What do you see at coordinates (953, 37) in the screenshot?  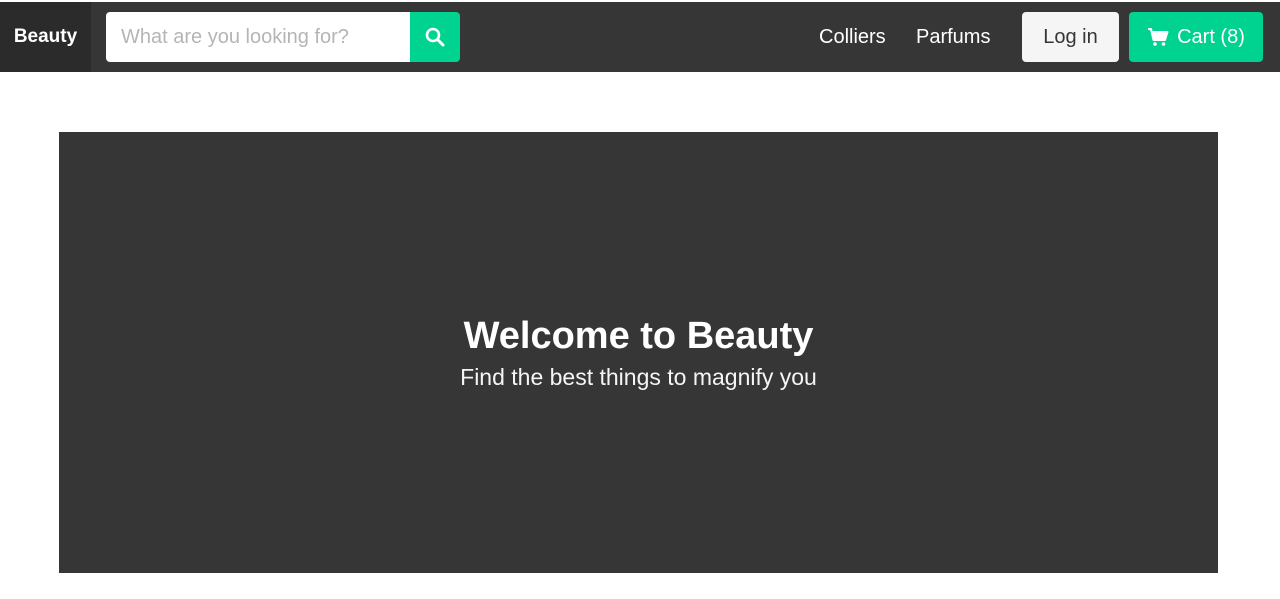 I see `nav-link-parfums: Parfums` at bounding box center [953, 37].